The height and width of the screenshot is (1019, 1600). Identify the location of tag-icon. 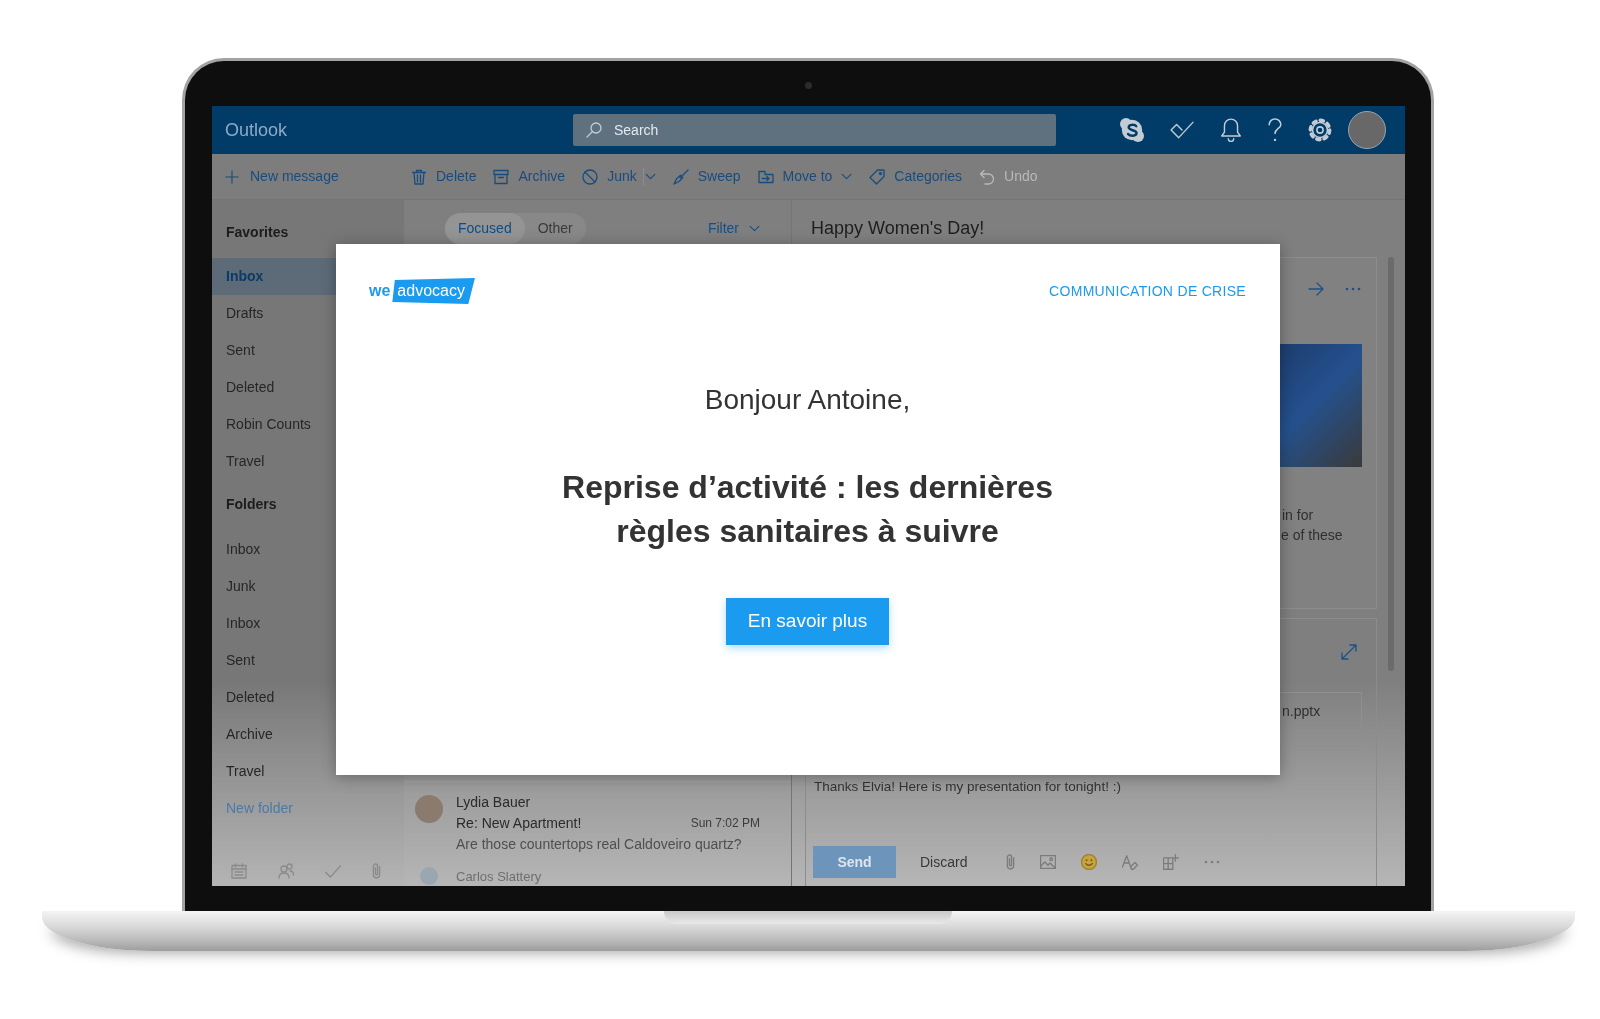
(877, 176).